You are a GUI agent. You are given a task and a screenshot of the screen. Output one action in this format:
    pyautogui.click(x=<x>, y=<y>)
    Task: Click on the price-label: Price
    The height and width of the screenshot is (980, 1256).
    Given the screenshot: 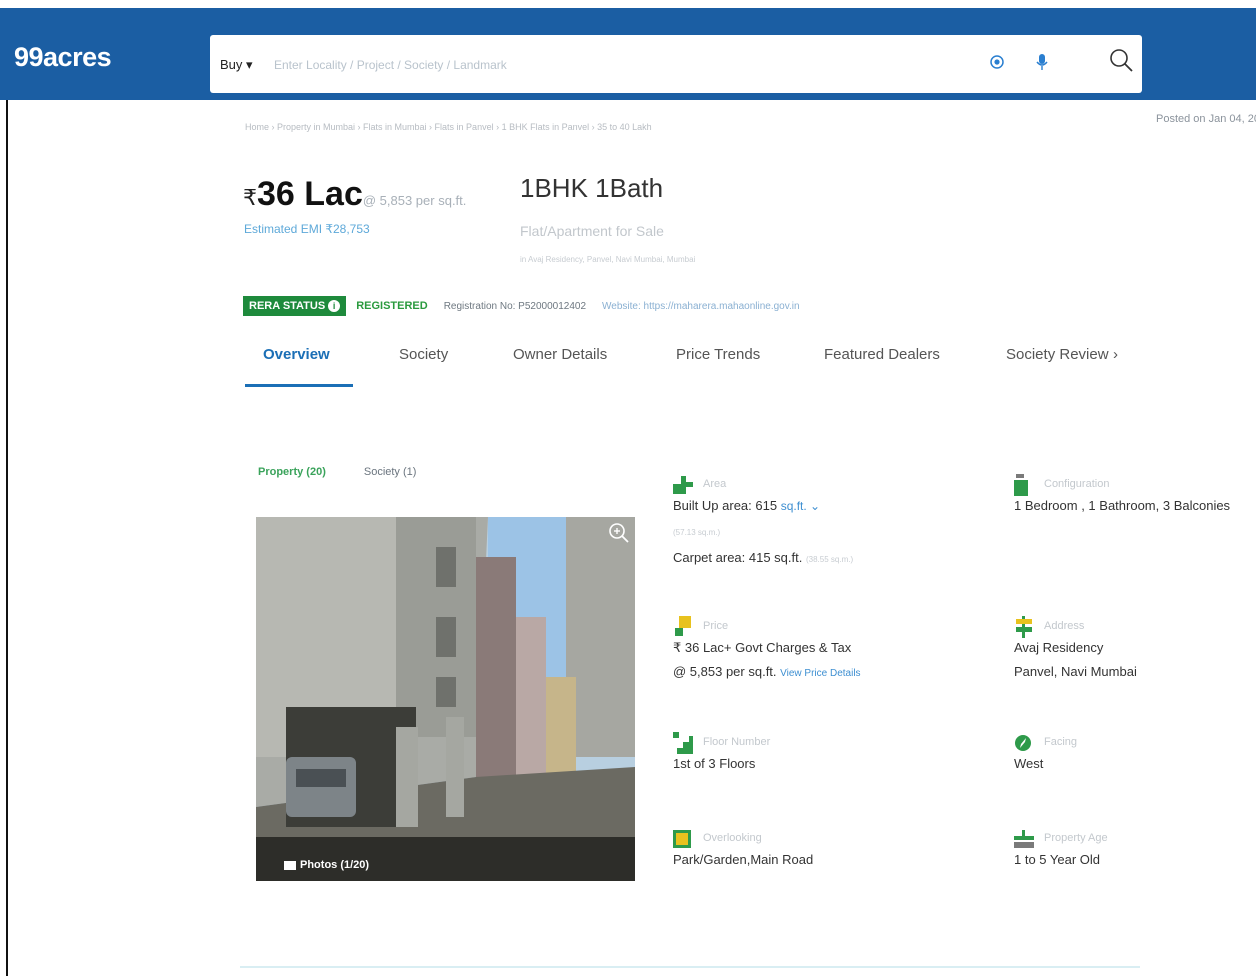 What is the action you would take?
    pyautogui.click(x=716, y=626)
    